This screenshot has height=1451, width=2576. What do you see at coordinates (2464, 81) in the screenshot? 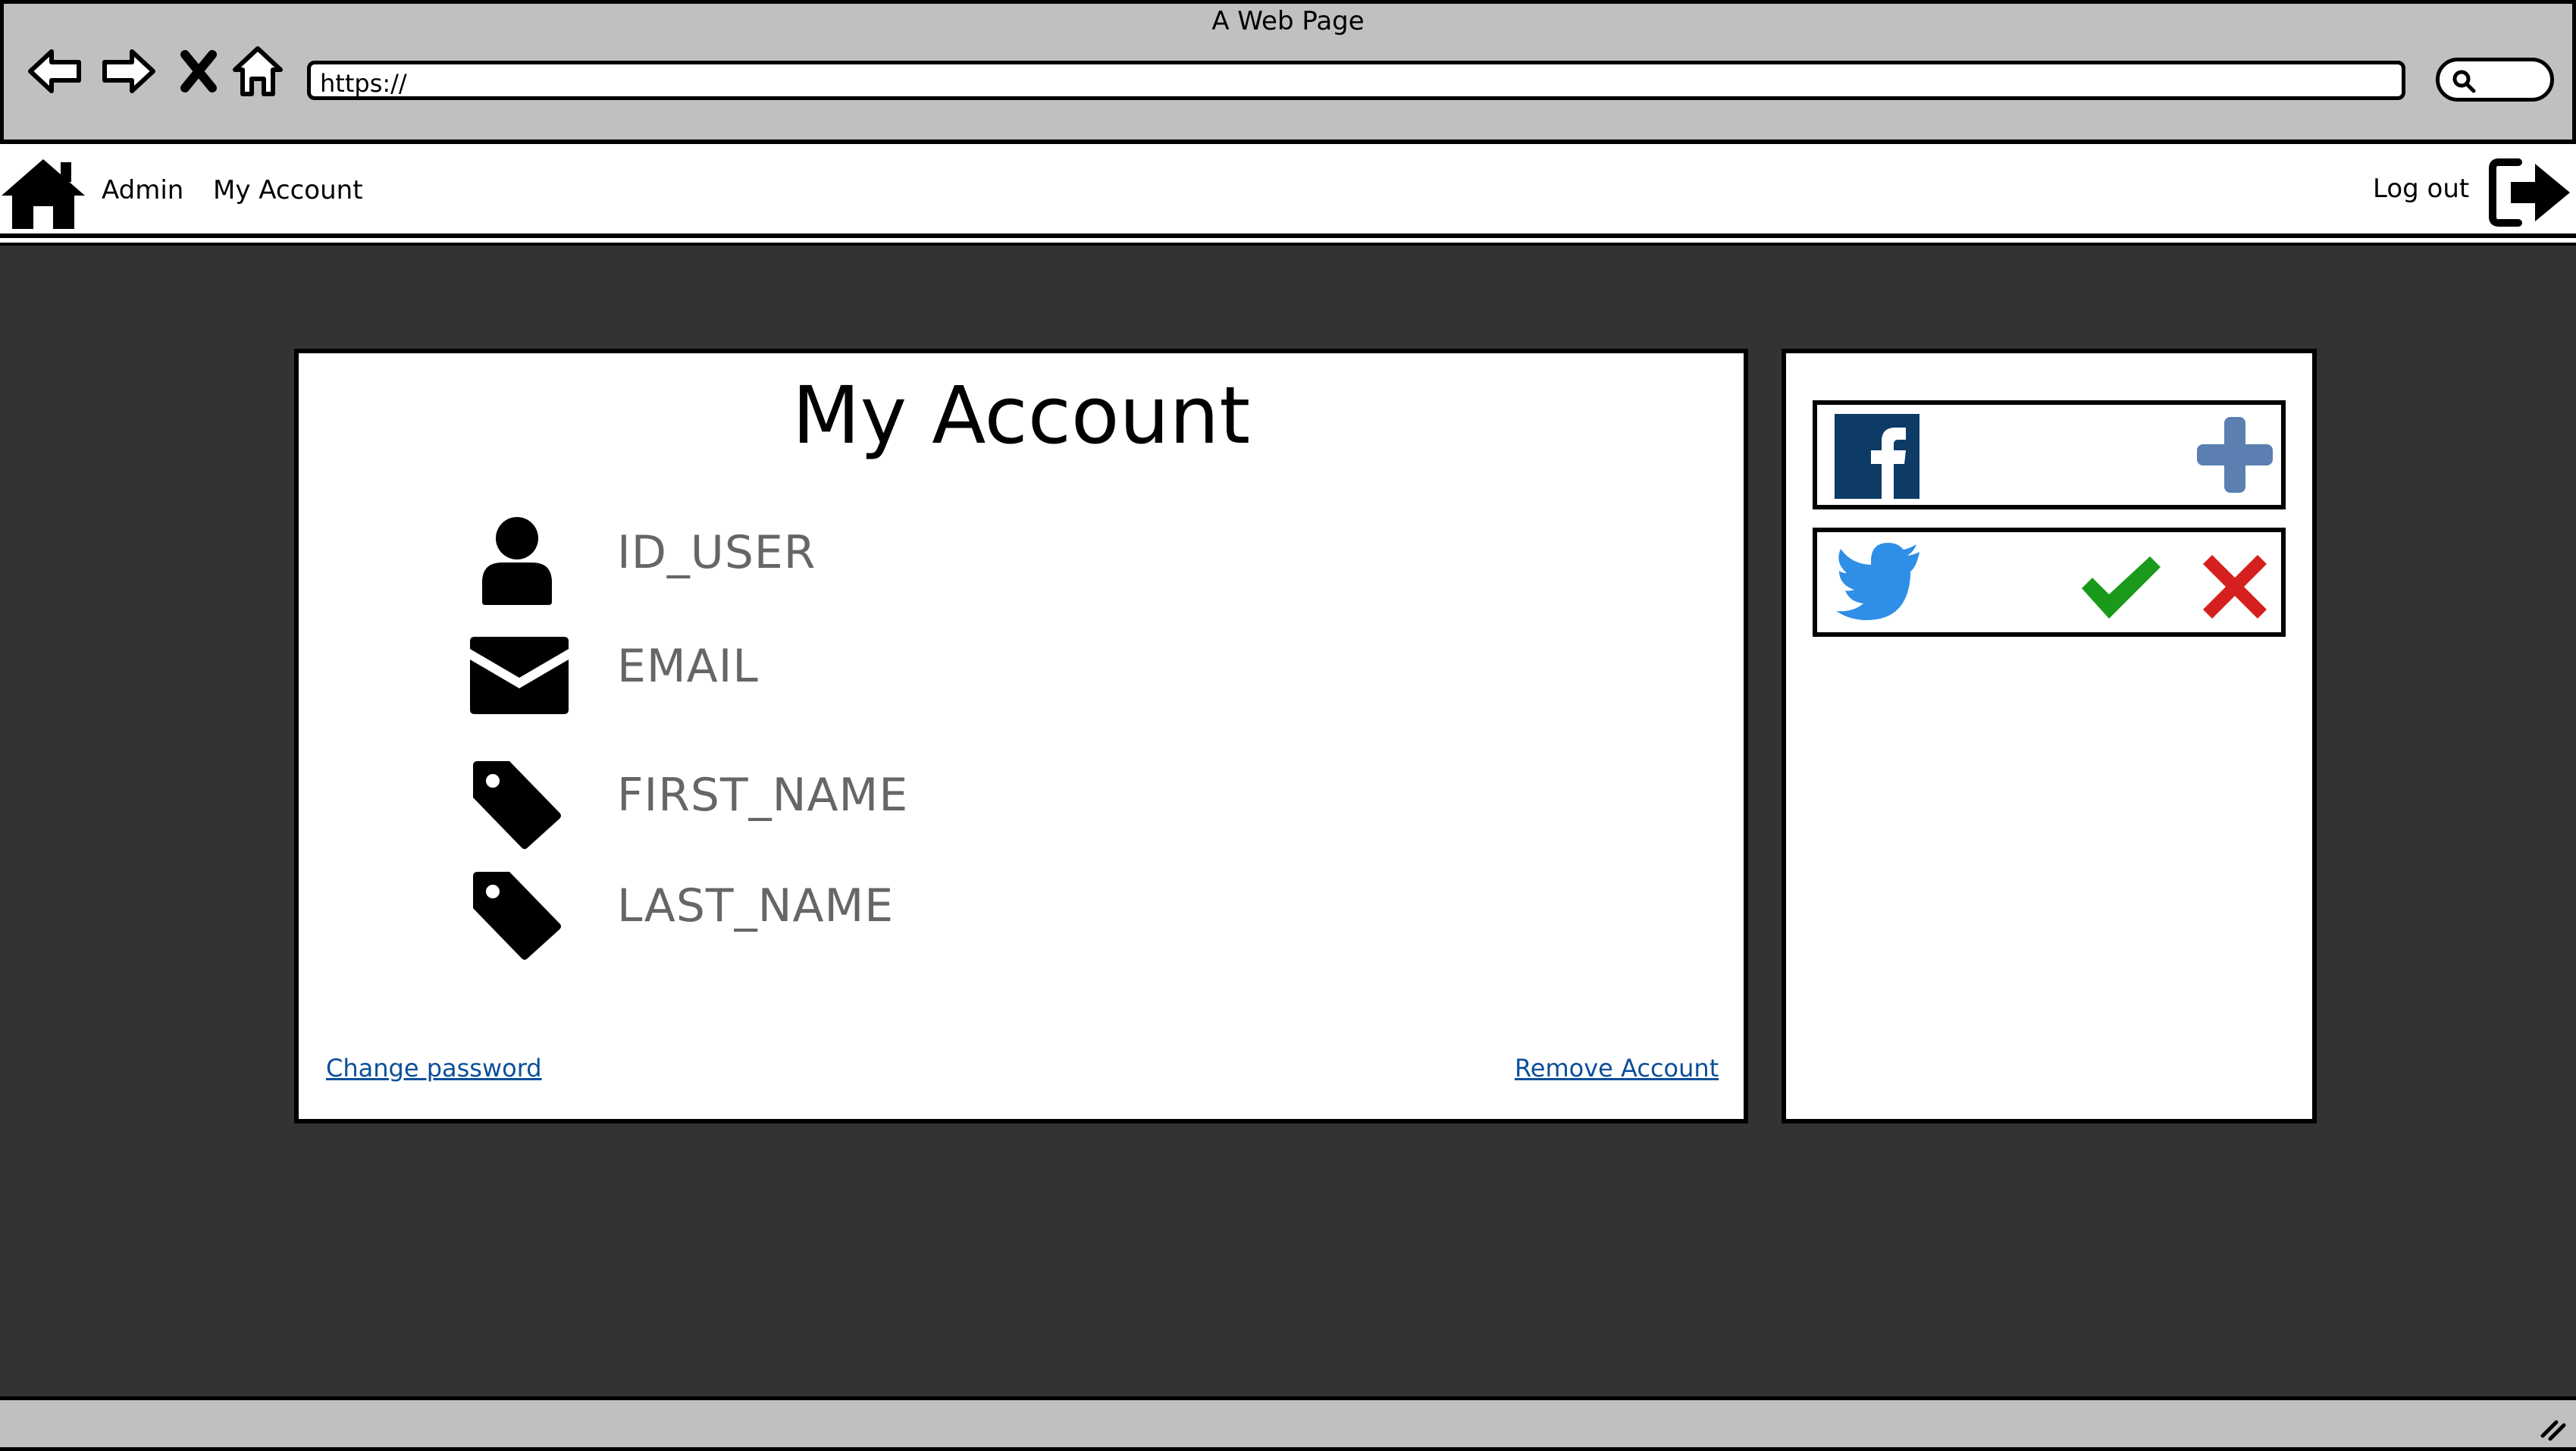
I see `search-icon` at bounding box center [2464, 81].